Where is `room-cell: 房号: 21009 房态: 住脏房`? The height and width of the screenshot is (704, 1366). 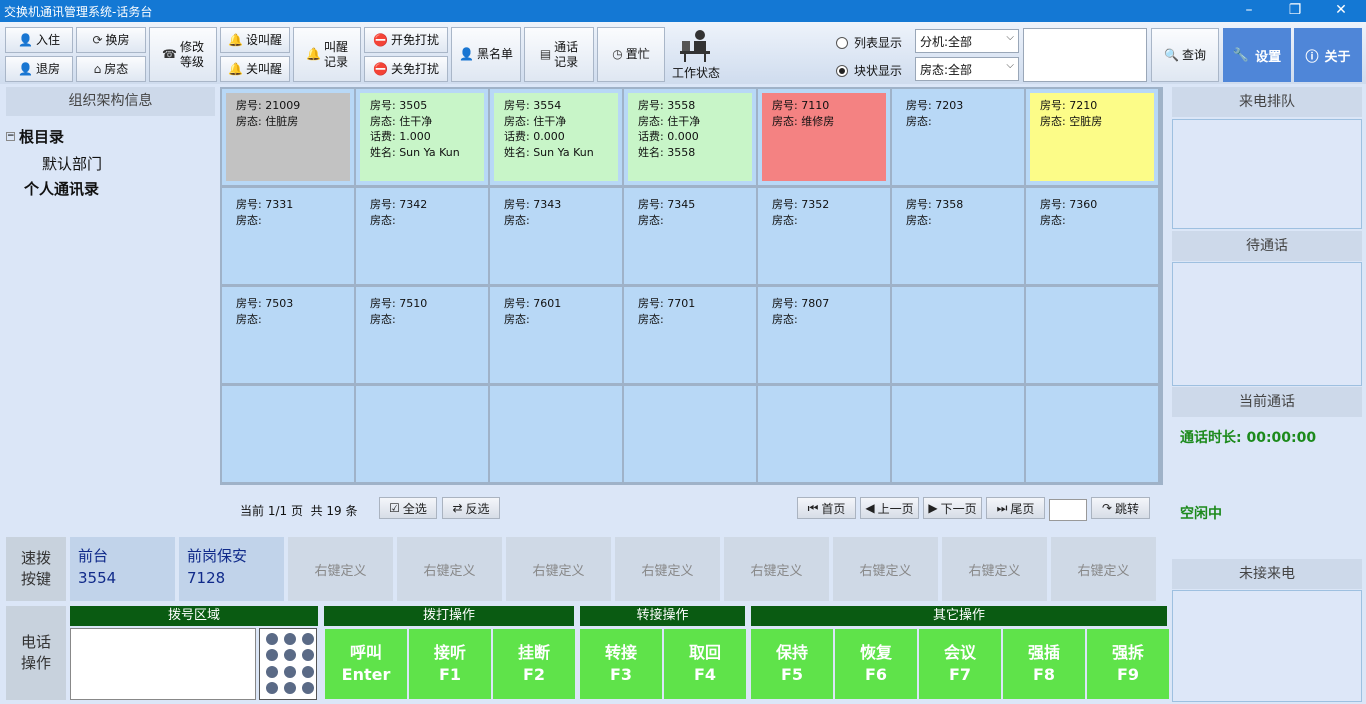 room-cell: 房号: 21009 房态: 住脏房 is located at coordinates (288, 137).